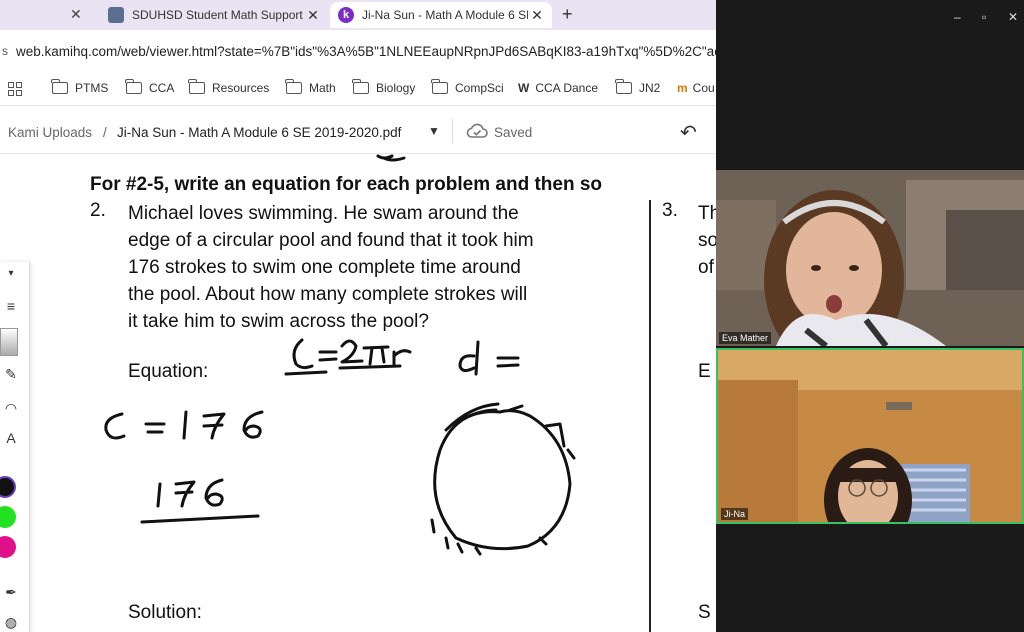 The image size is (1024, 632). What do you see at coordinates (15, 447) in the screenshot?
I see `kami-toolbar: ▾ ≡ ✎ ◠ A ✒ ◍` at bounding box center [15, 447].